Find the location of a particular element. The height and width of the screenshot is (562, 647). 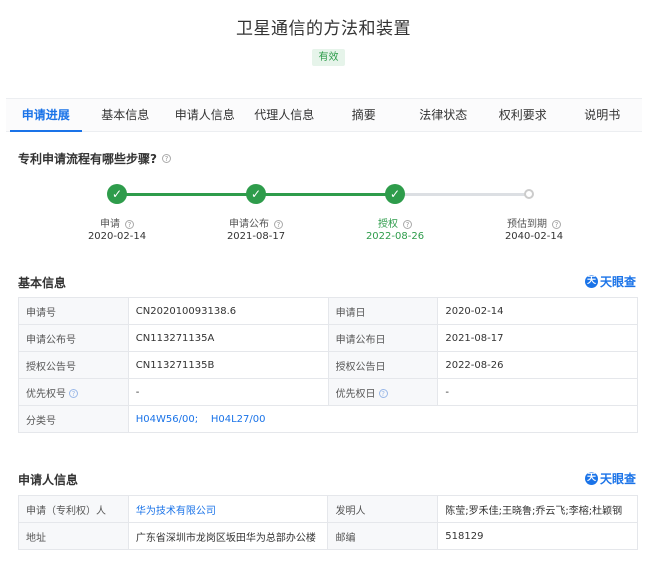

step-label: 申请公布? is located at coordinates (256, 222).